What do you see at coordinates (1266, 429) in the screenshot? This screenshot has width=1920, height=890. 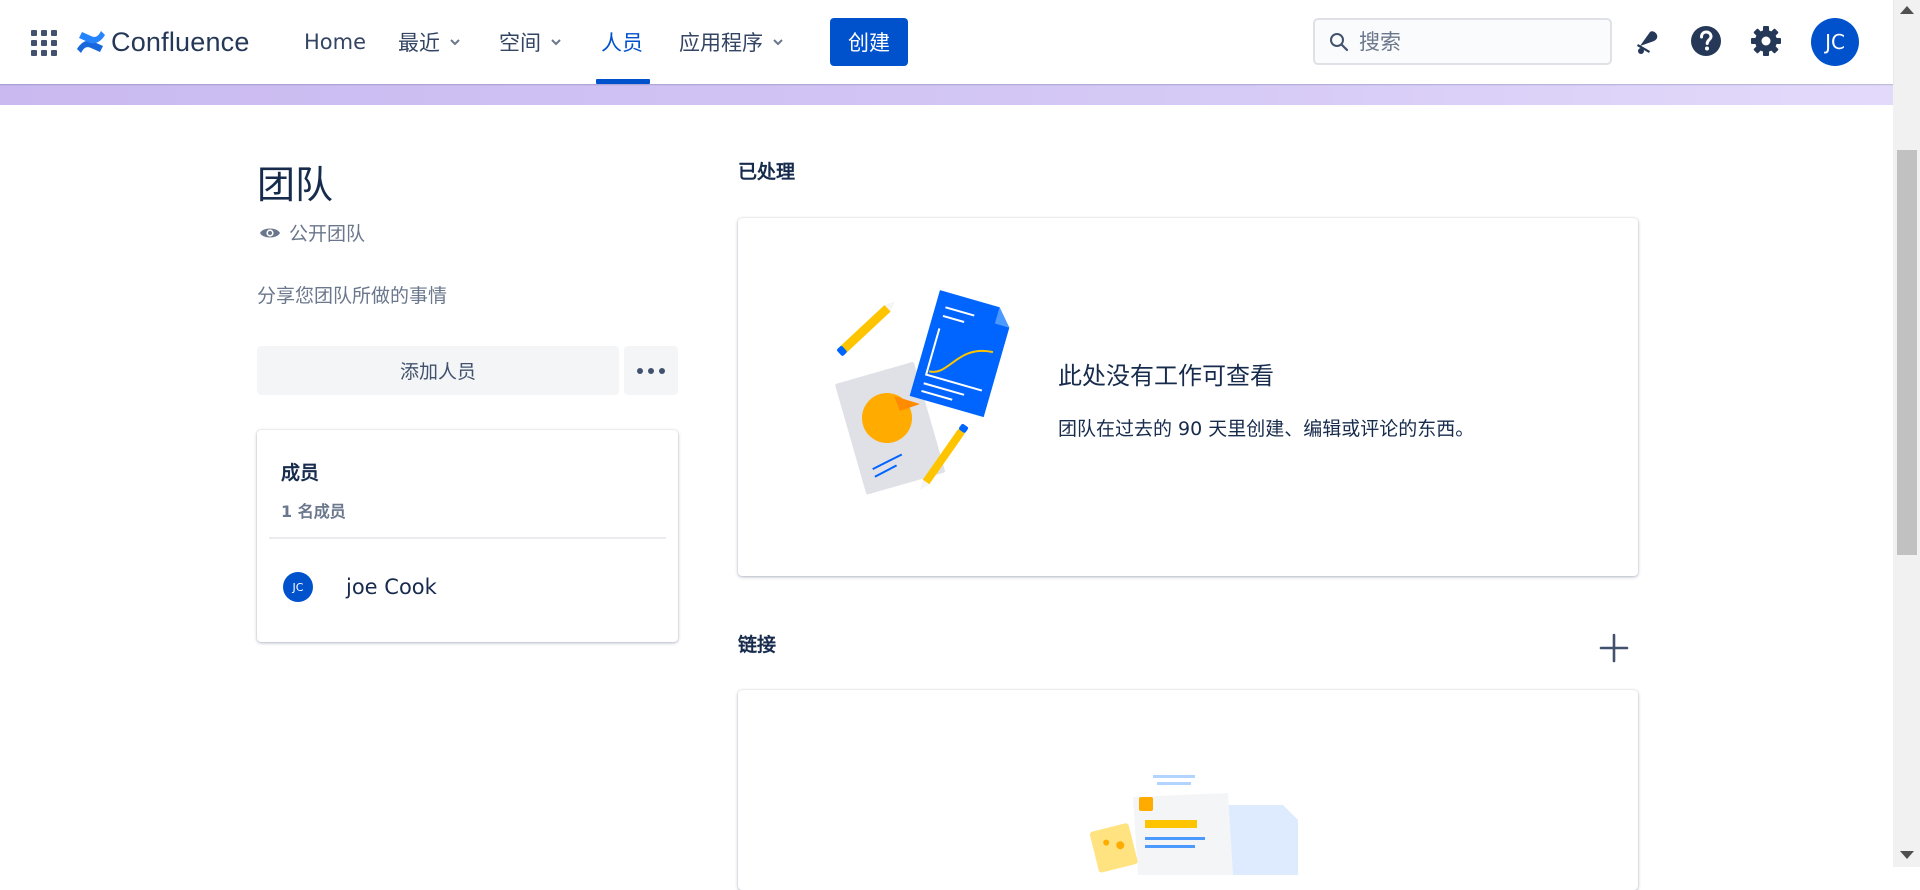 I see `empty-state-description: 团队在过去的 90 天里创建、编辑或评论的东西。` at bounding box center [1266, 429].